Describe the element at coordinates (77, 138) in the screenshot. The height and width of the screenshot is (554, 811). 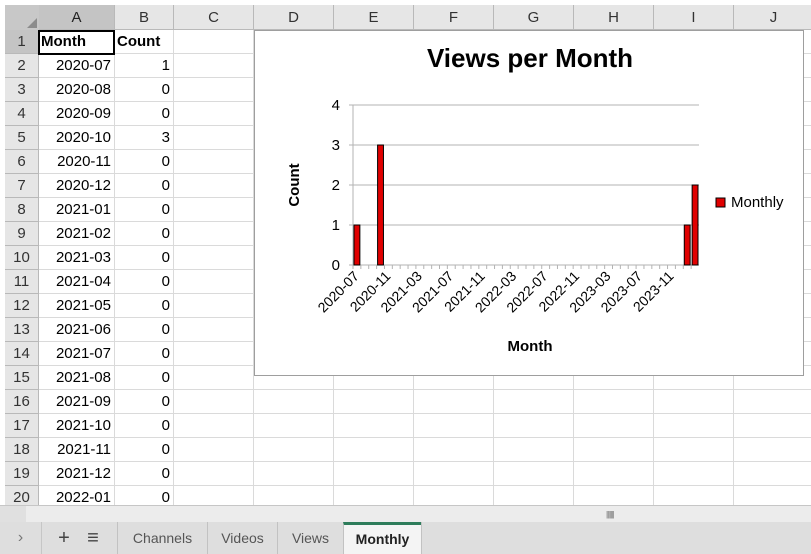
I see `cell-month: 2020-10` at that location.